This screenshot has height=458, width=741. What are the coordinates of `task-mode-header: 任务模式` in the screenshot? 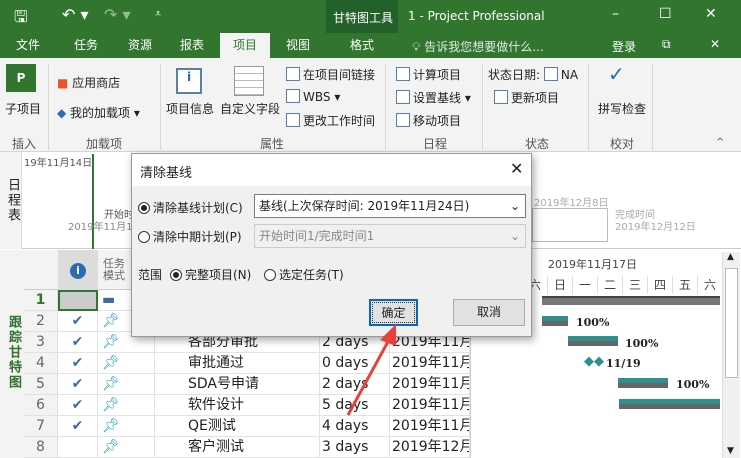 It's located at (116, 270).